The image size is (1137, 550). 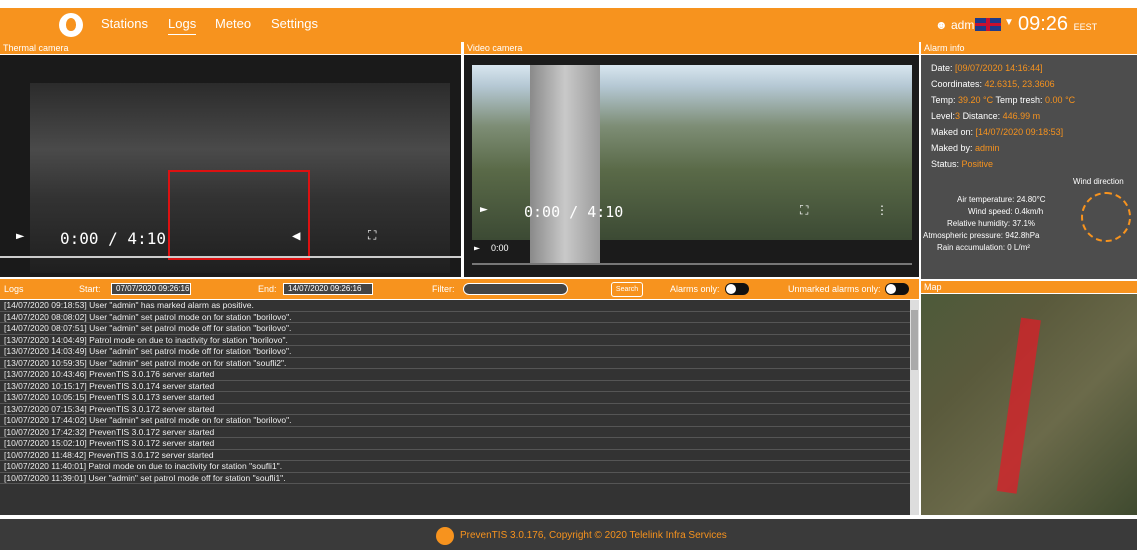 I want to click on video-seek-bar, so click(x=692, y=264).